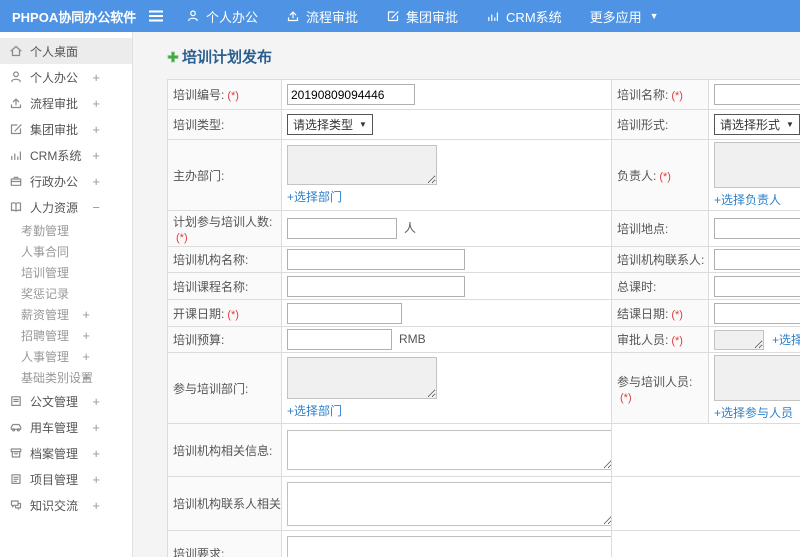 This screenshot has width=800, height=557. What do you see at coordinates (66, 335) in the screenshot?
I see `sidebar-item-12: 招聘管理 +` at bounding box center [66, 335].